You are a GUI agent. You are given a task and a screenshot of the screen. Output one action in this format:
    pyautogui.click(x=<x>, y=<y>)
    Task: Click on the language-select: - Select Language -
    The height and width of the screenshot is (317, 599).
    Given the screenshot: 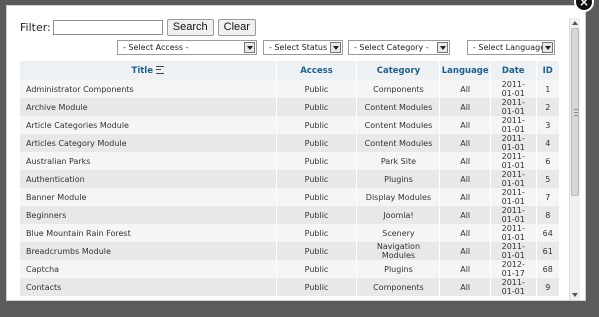 What is the action you would take?
    pyautogui.click(x=511, y=47)
    